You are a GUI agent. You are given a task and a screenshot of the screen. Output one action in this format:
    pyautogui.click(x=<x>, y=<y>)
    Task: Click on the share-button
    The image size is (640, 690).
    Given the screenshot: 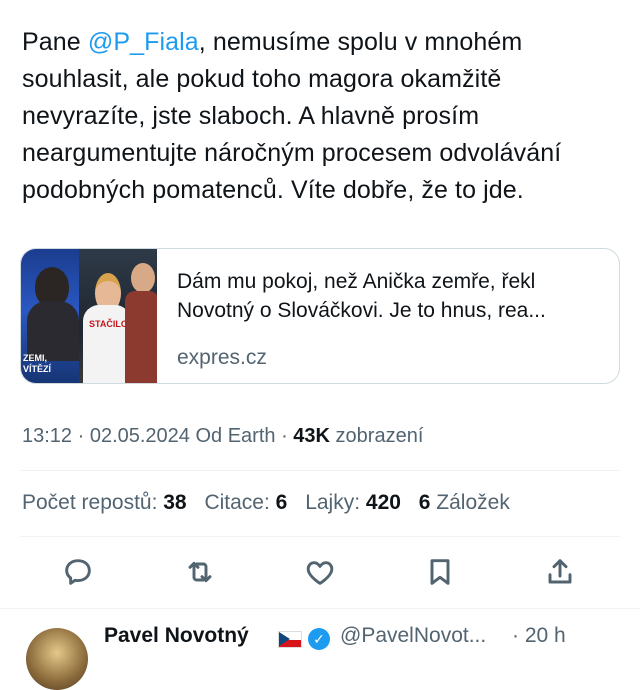 What is the action you would take?
    pyautogui.click(x=560, y=572)
    